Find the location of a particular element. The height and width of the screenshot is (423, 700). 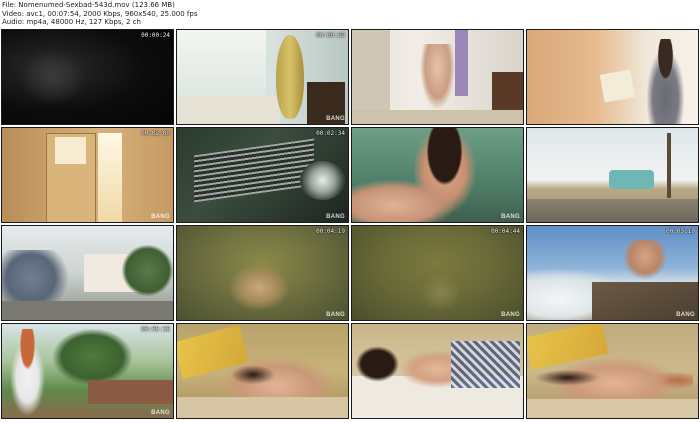

timestamp: 00:02:34 is located at coordinates (330, 133).